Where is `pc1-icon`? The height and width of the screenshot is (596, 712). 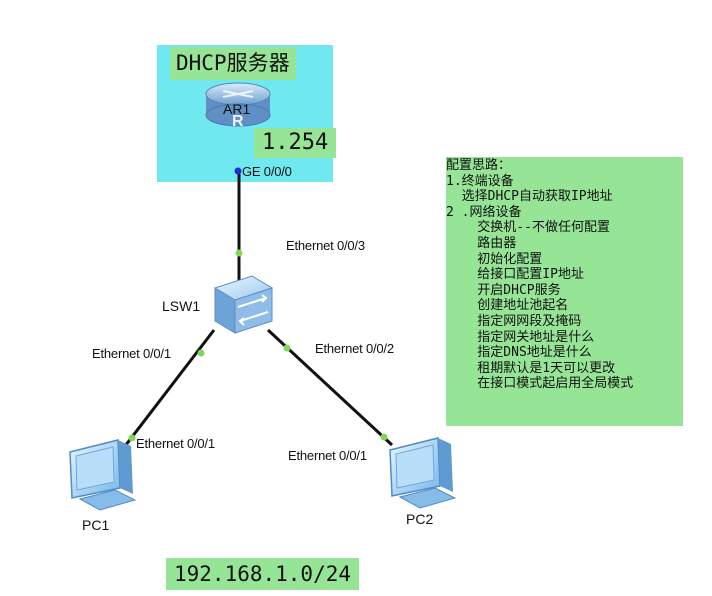 pc1-icon is located at coordinates (103, 475).